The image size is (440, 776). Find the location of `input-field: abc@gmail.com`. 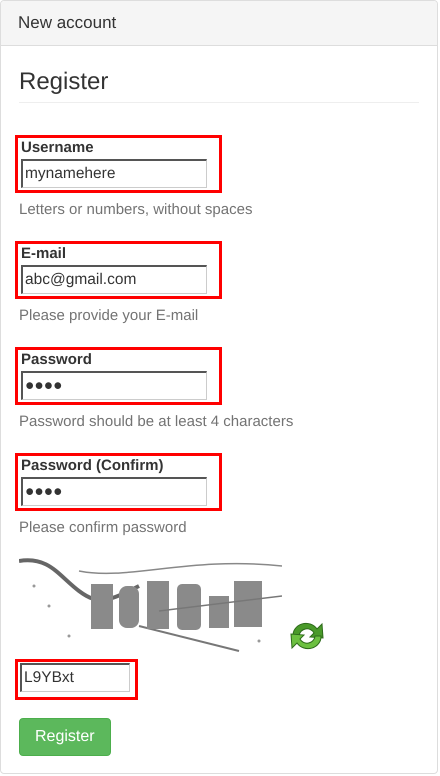

input-field: abc@gmail.com is located at coordinates (114, 279).